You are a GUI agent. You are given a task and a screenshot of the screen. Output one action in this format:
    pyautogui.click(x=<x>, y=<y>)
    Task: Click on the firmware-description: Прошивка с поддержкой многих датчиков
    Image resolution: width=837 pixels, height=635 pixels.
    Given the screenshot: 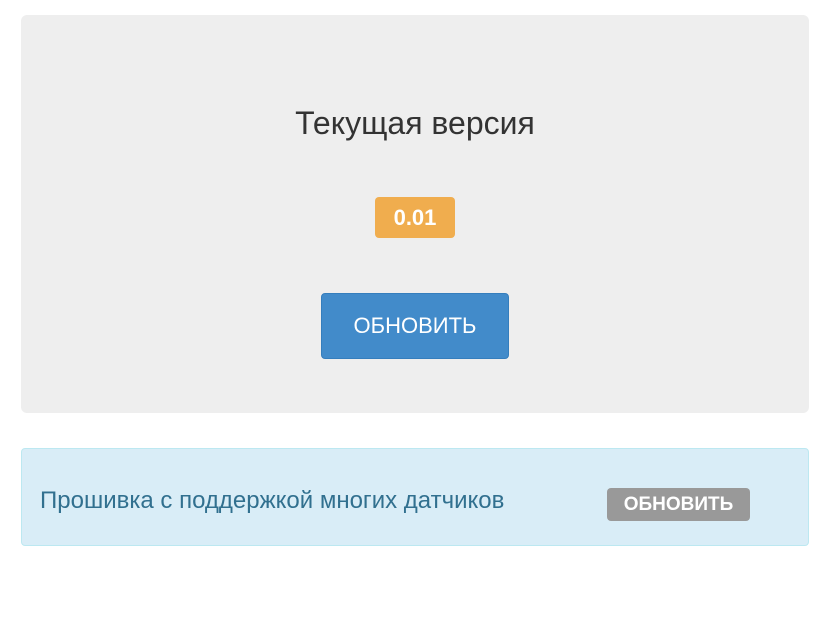 What is the action you would take?
    pyautogui.click(x=272, y=500)
    